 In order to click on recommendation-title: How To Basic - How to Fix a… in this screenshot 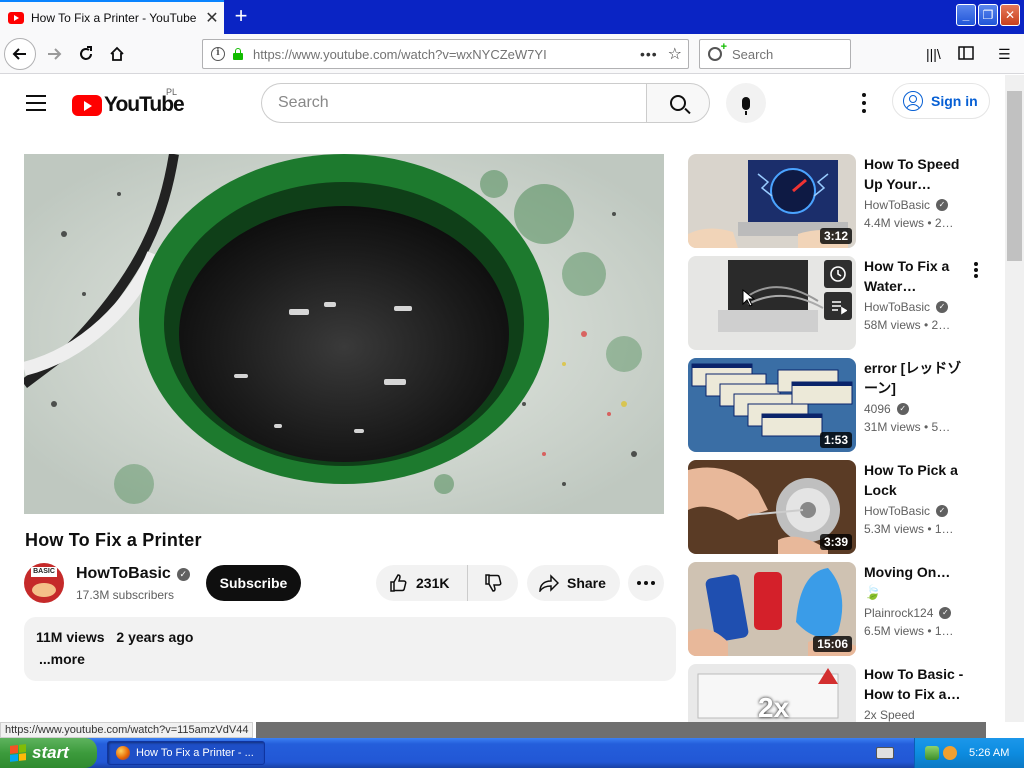, I will do `click(914, 684)`.